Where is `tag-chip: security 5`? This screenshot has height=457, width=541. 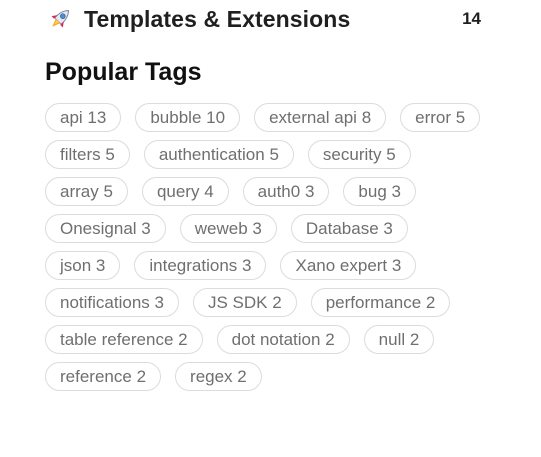 tag-chip: security 5 is located at coordinates (359, 154).